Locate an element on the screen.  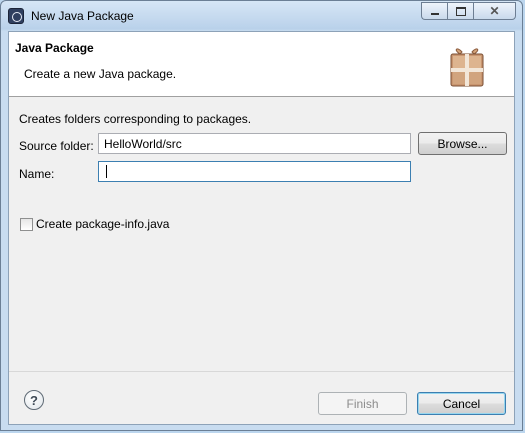
name-input is located at coordinates (254, 171).